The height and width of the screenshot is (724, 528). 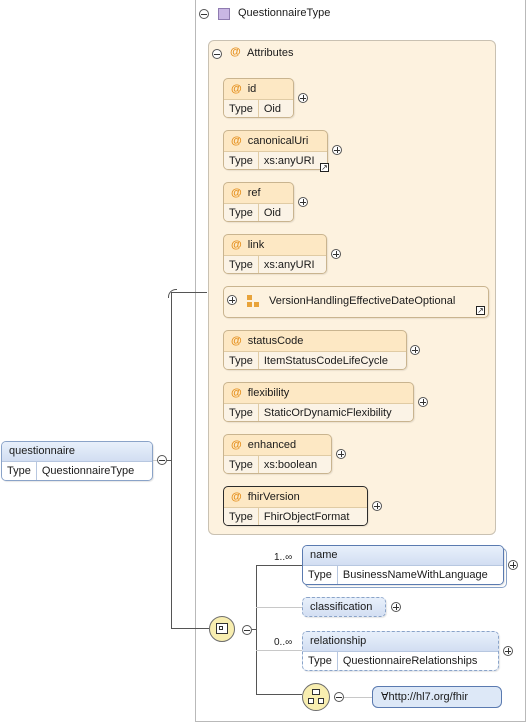 I want to click on attribute-ref: @ ref Type Oid, so click(x=258, y=202).